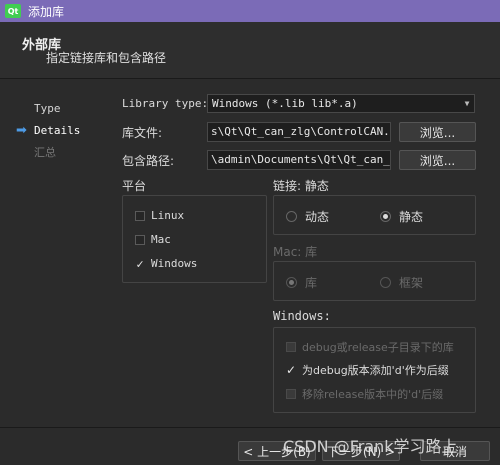 Image resolution: width=500 pixels, height=465 pixels. I want to click on include-path-input: \admin\Documents\Qt\Qt_can_zlg, so click(299, 160).